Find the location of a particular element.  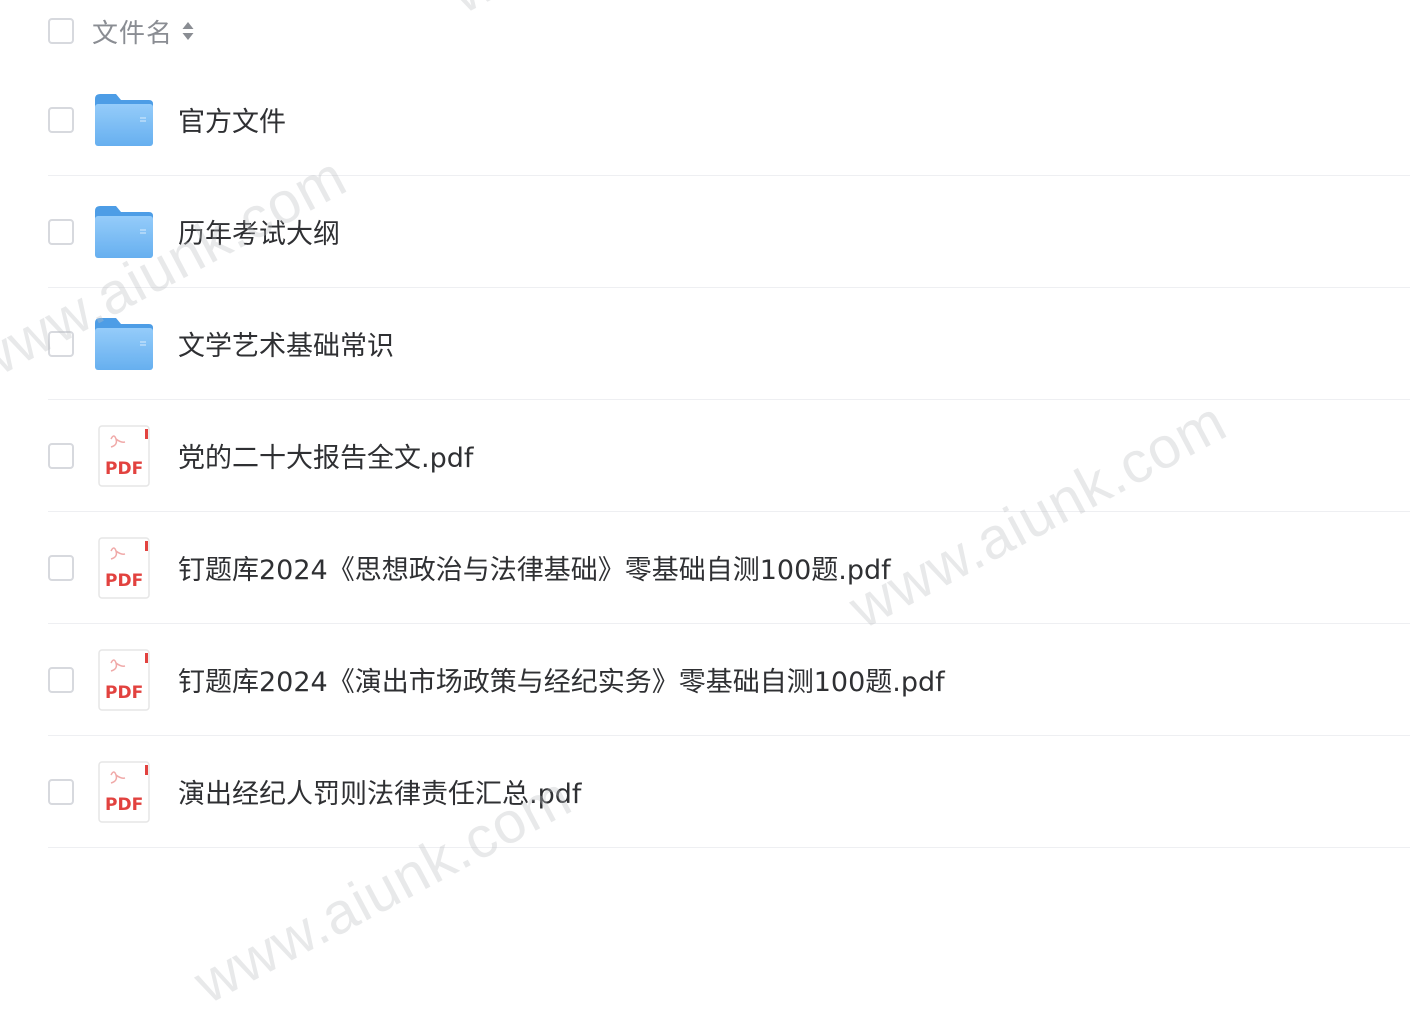

file-name: 历年考试大纲 is located at coordinates (259, 231).